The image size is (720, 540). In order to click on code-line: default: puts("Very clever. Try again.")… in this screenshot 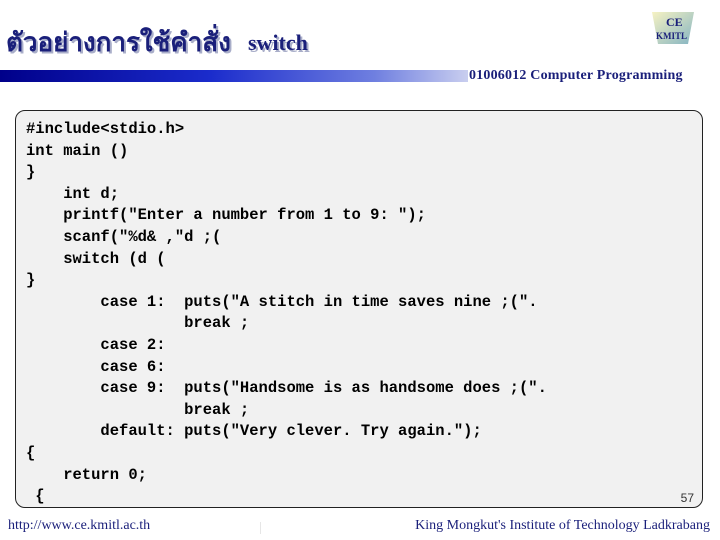, I will do `click(254, 431)`.